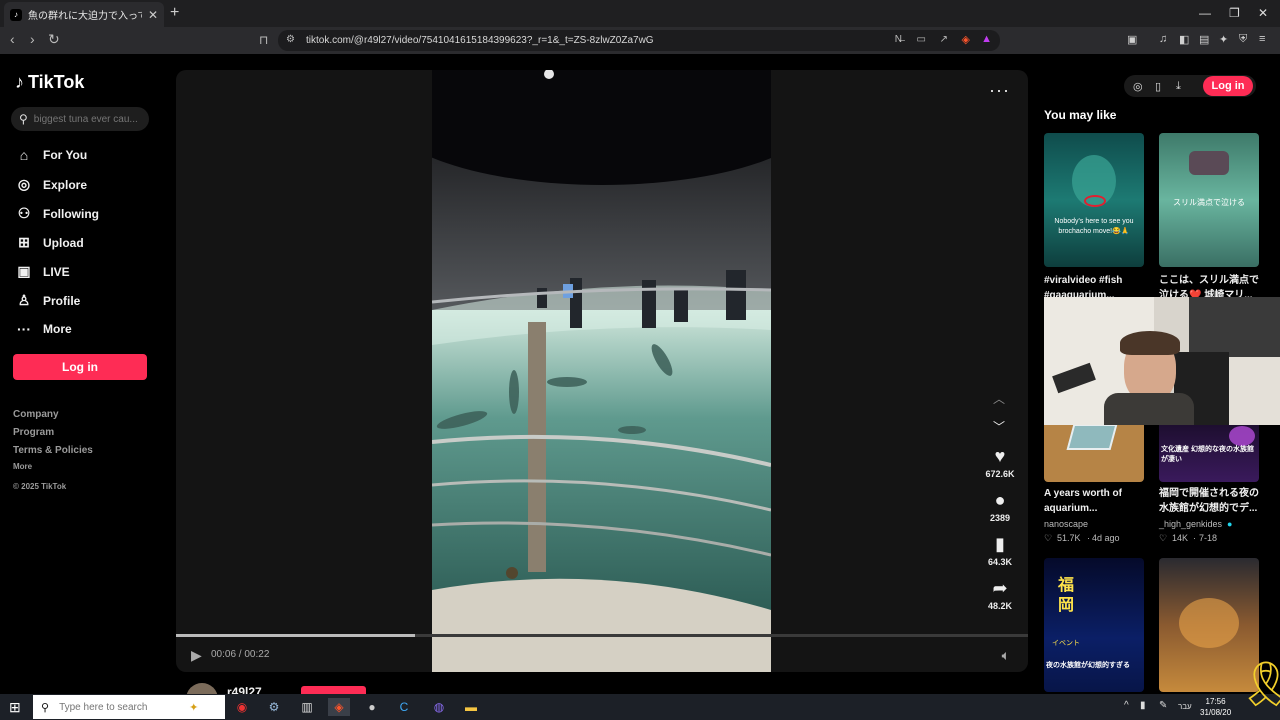 The width and height of the screenshot is (1280, 720). I want to click on app-files-icon: ▥, so click(307, 707).